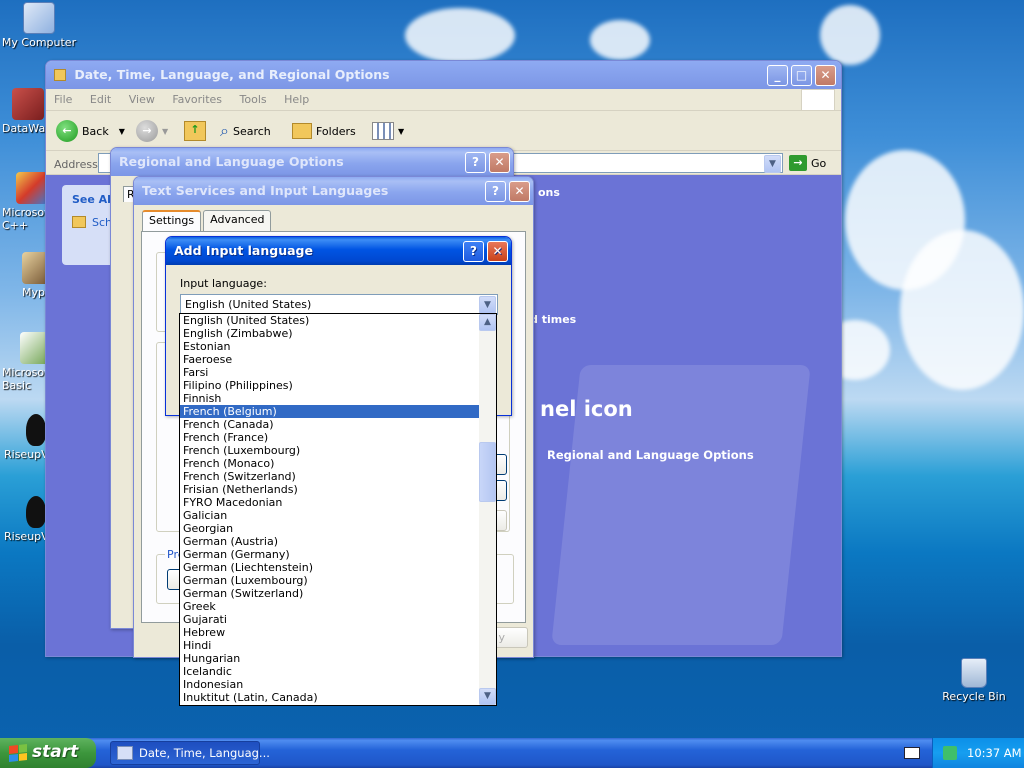  Describe the element at coordinates (248, 304) in the screenshot. I see `combobox-value: English (United States)` at that location.